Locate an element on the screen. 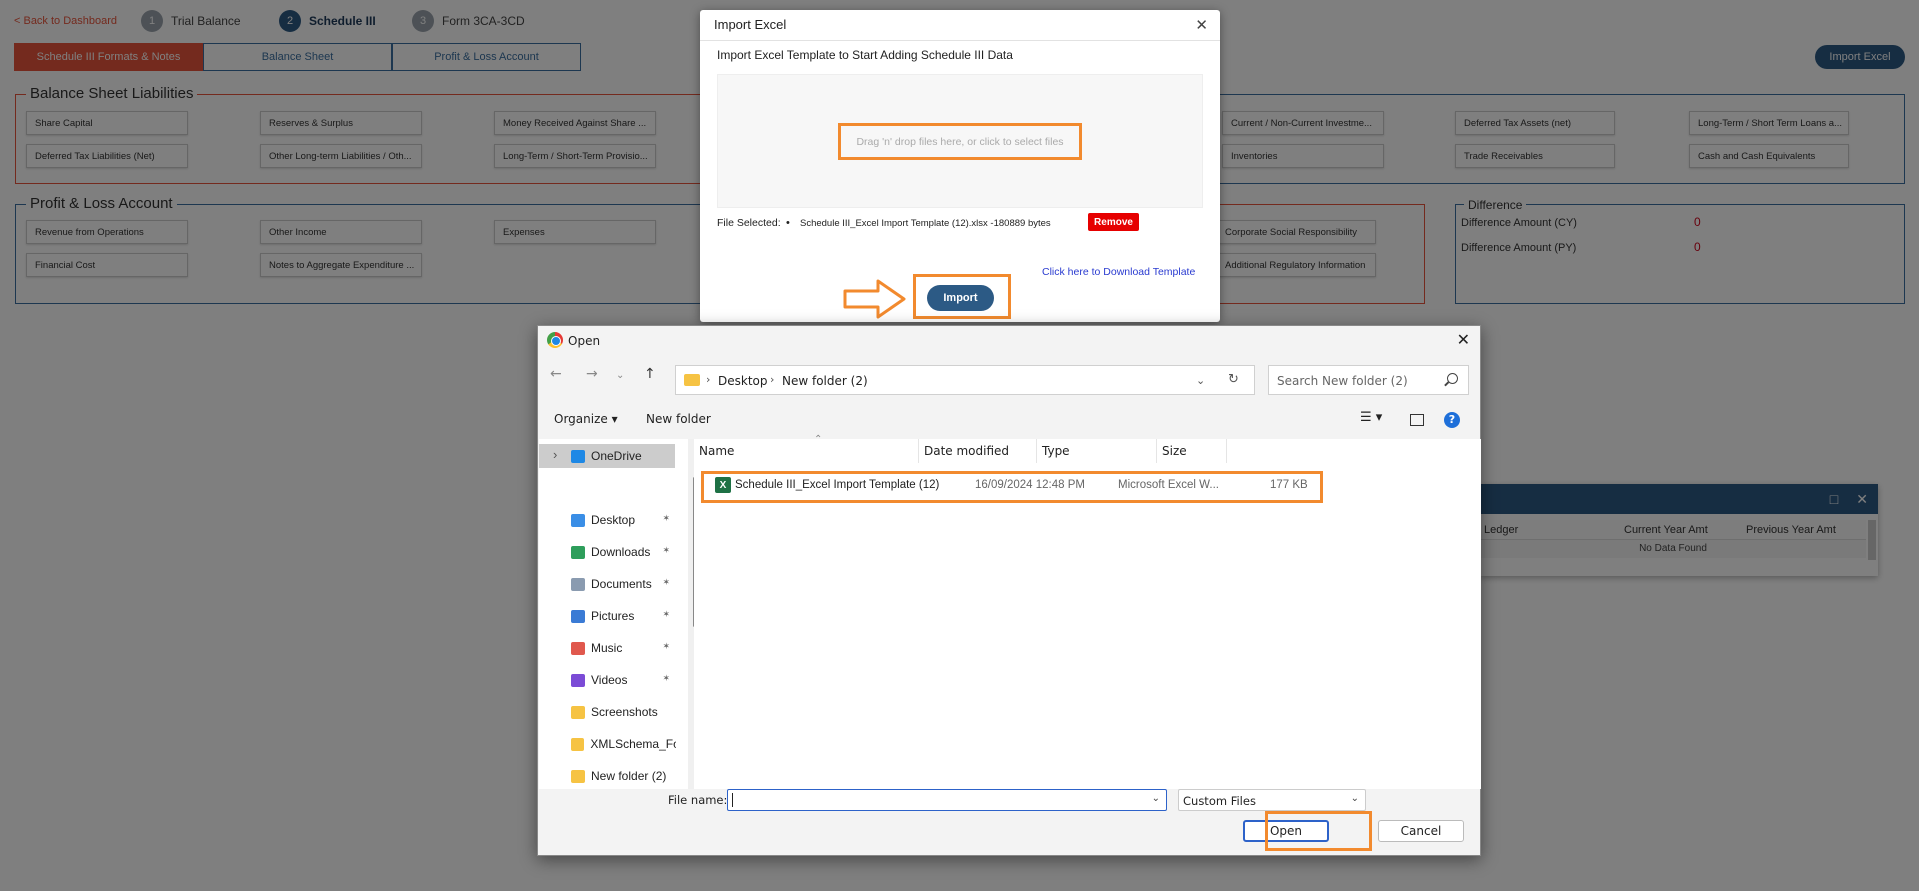 The width and height of the screenshot is (1919, 891). view-list-icon: ☰ ▾ is located at coordinates (1371, 417).